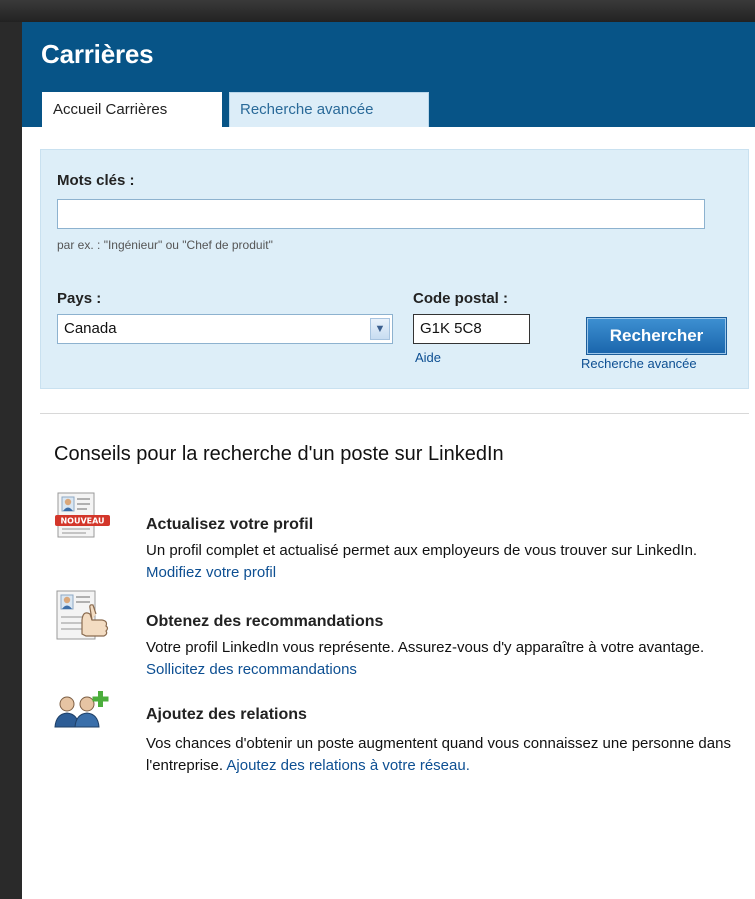 The image size is (755, 899). I want to click on add-connections-icon, so click(83, 712).